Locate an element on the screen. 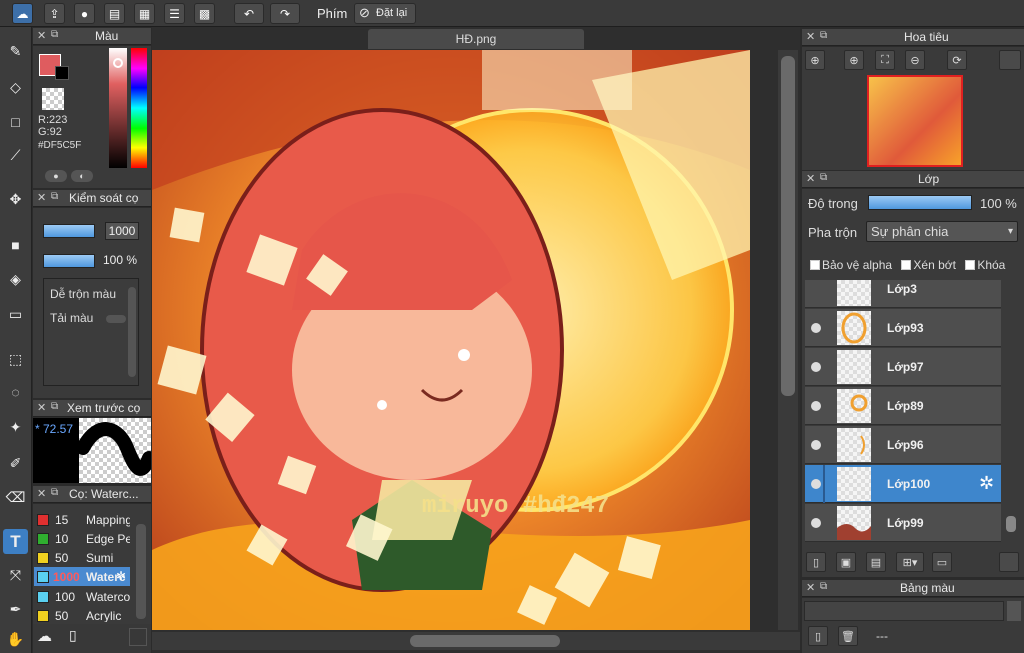  brush-item: 15 Mapping is located at coordinates (82, 519).